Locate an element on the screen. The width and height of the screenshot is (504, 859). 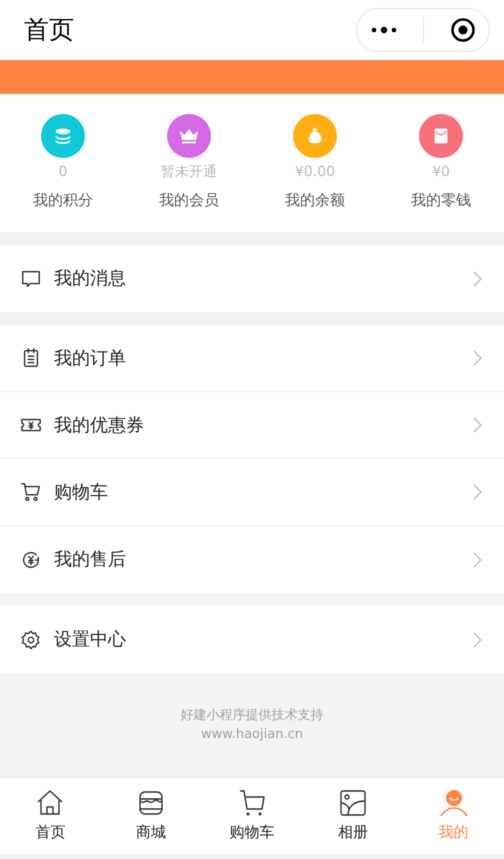
stat-value: 暂未开通 is located at coordinates (189, 172).